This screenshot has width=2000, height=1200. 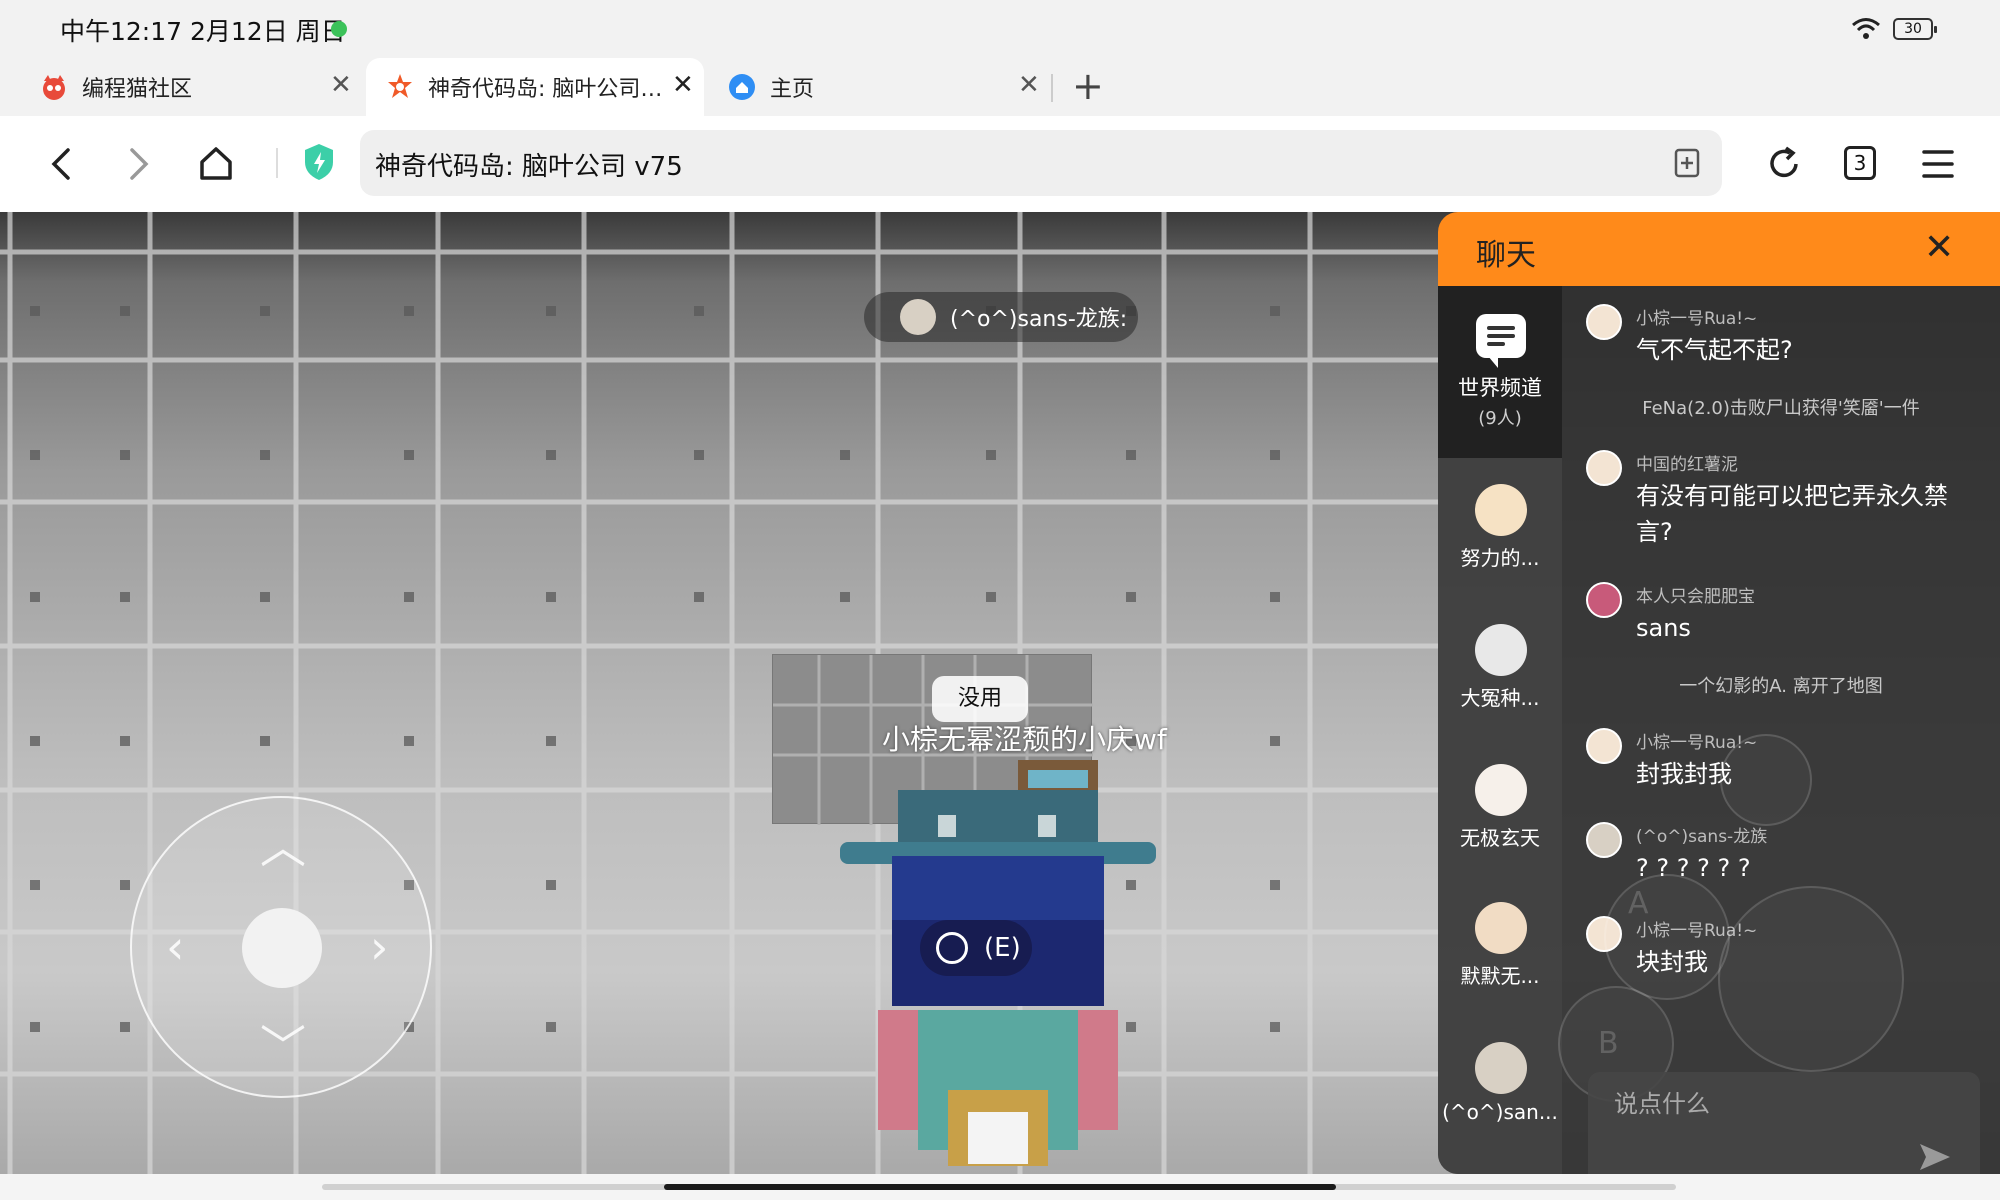 I want to click on chat-title: 聊天, so click(x=1506, y=255).